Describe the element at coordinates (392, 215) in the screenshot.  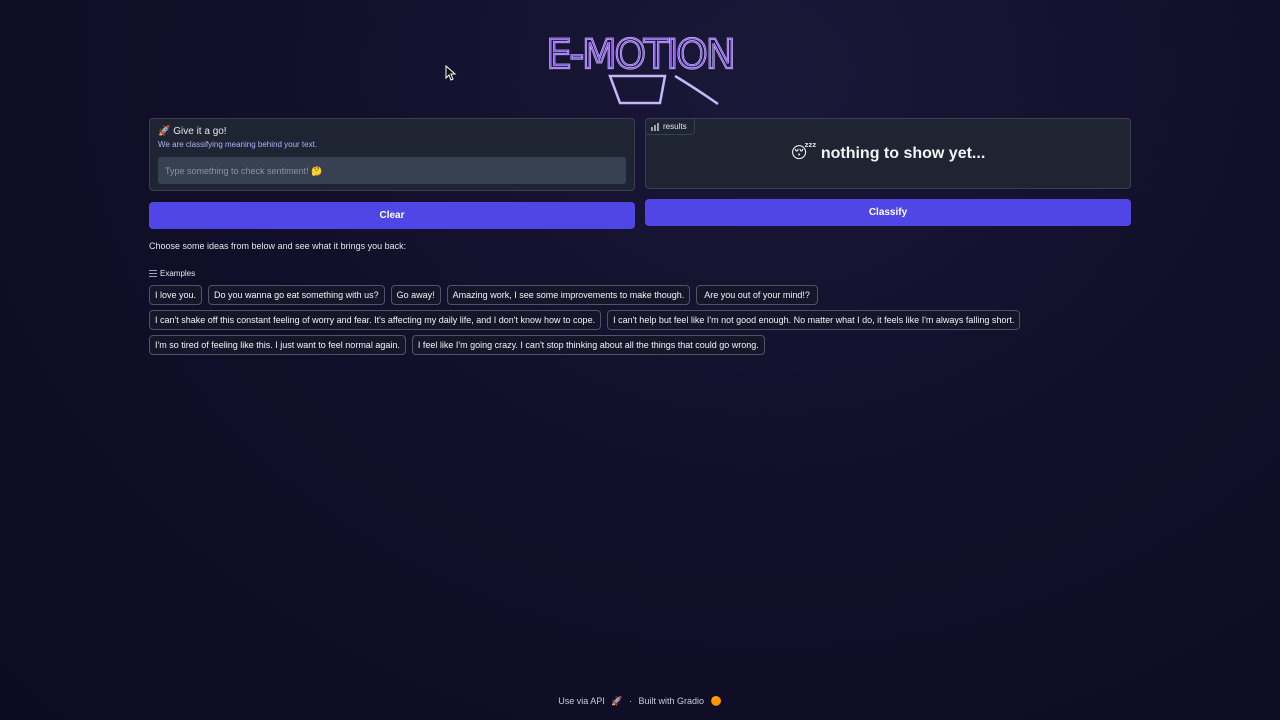
I see `clear-button: Clear` at that location.